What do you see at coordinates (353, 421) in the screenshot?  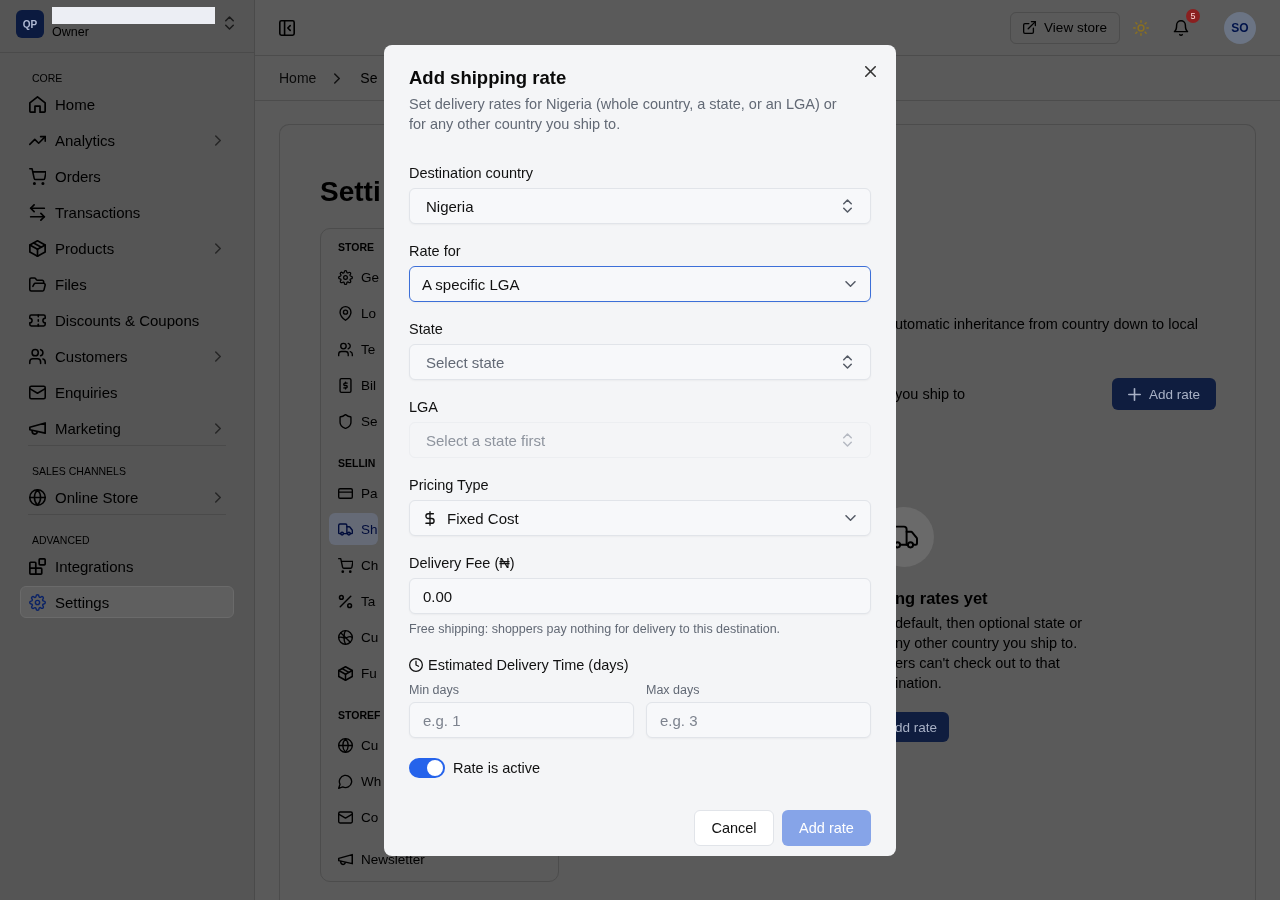 I see `settings-nav-item: Se` at bounding box center [353, 421].